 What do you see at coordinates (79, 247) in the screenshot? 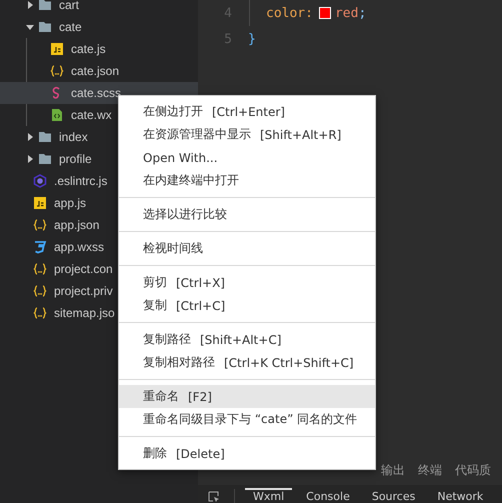
I see `file-name: app.wxss` at bounding box center [79, 247].